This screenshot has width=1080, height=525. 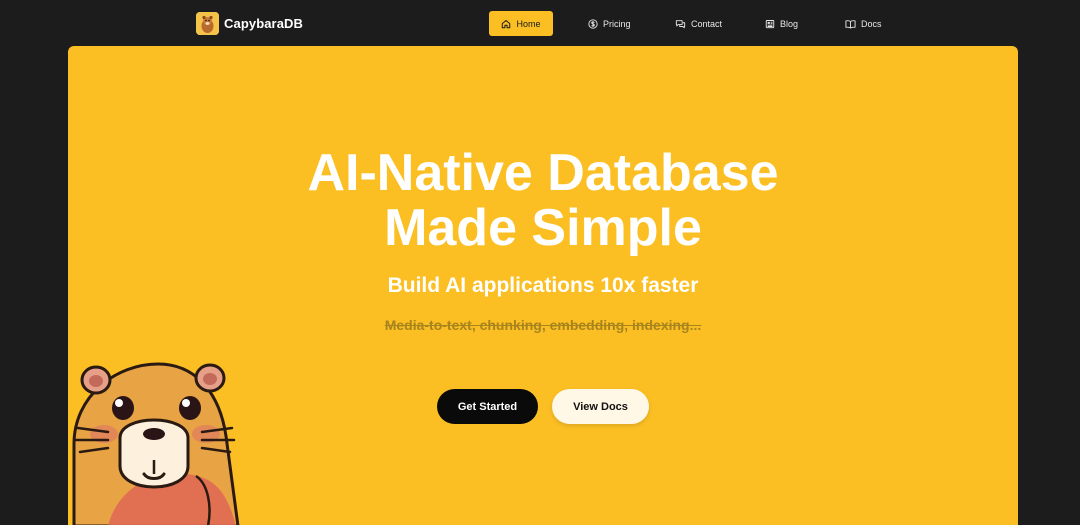 What do you see at coordinates (600, 406) in the screenshot?
I see `view-docs-button: View Docs` at bounding box center [600, 406].